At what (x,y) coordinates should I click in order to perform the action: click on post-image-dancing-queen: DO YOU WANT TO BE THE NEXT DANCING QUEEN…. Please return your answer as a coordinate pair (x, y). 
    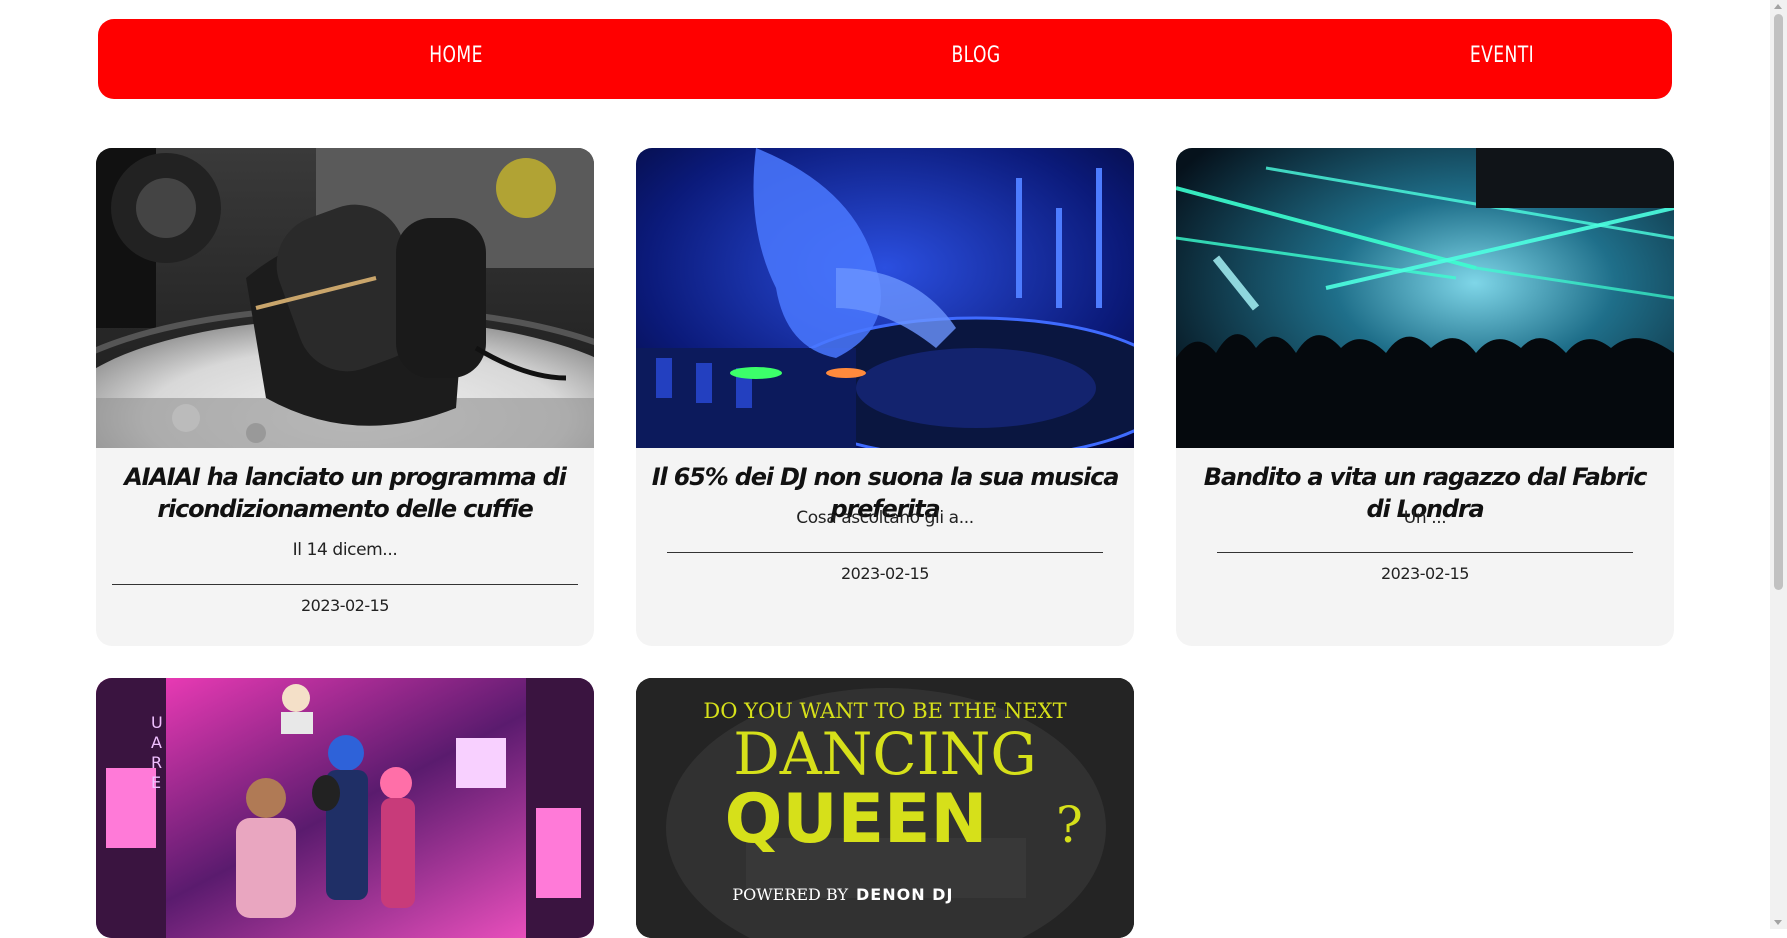
    Looking at the image, I should click on (885, 808).